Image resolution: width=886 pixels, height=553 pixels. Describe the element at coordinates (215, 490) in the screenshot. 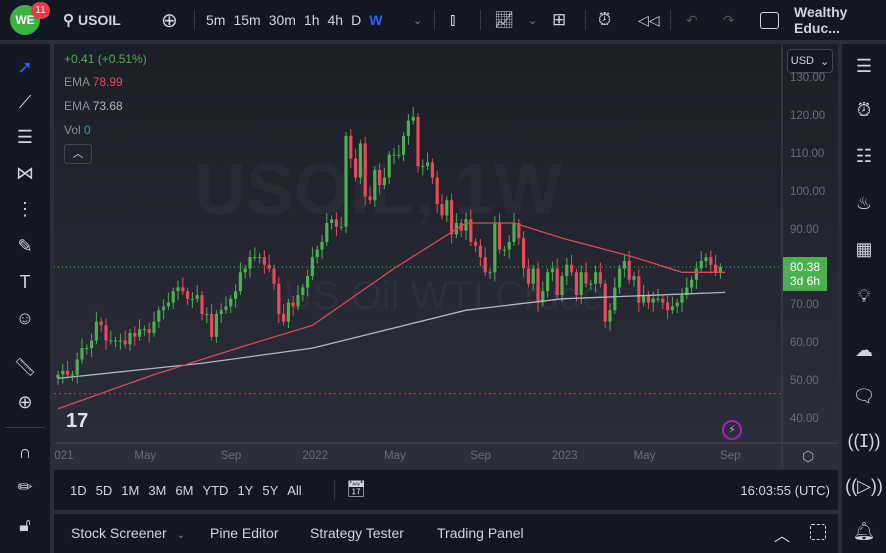

I see `range-ytd: YTD` at that location.